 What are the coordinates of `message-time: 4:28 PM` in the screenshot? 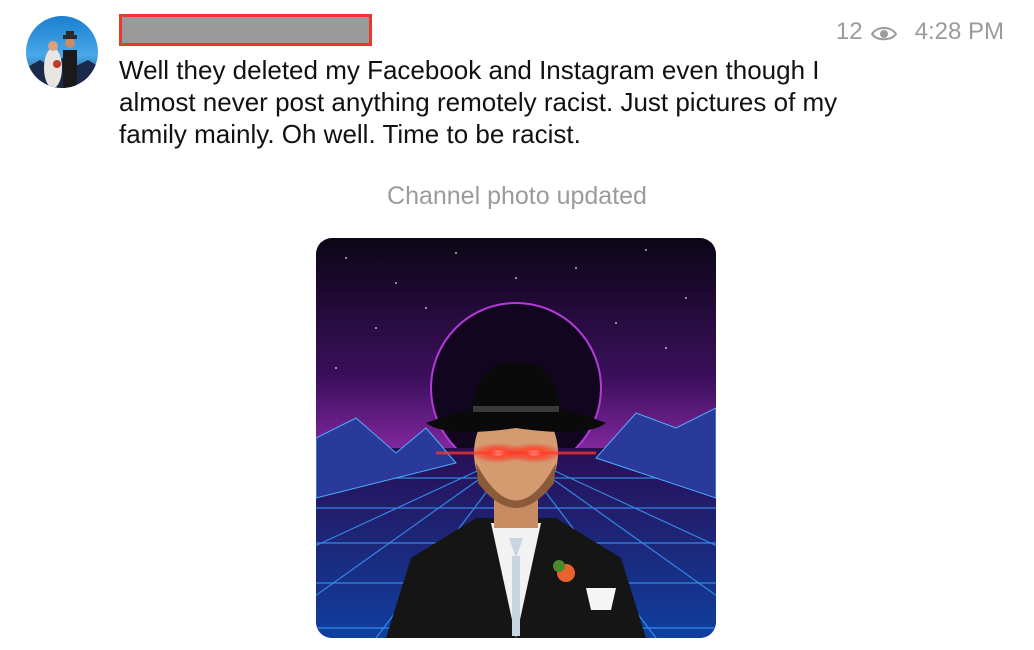 It's located at (959, 31).